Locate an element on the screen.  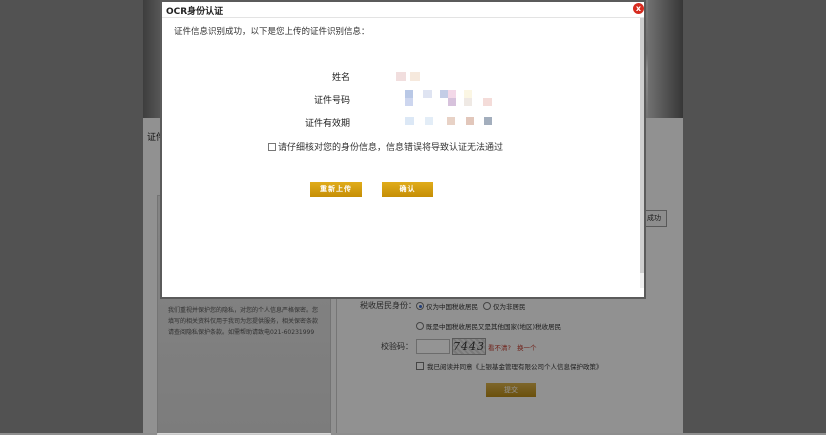
id-number-label: 证件号码 is located at coordinates (331, 101).